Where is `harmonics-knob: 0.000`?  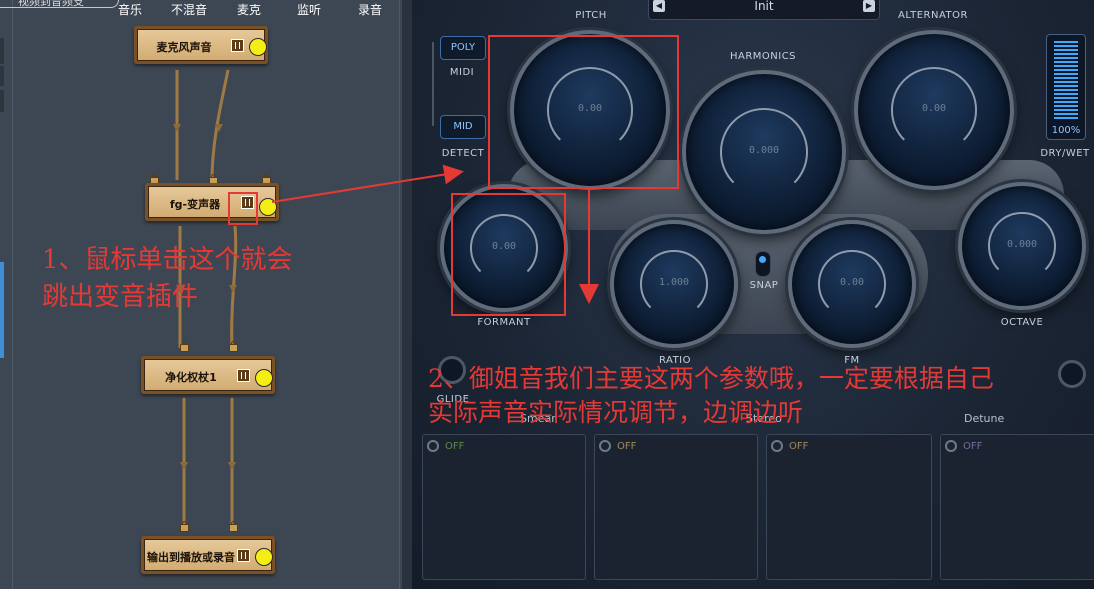
harmonics-knob: 0.000 is located at coordinates (764, 152).